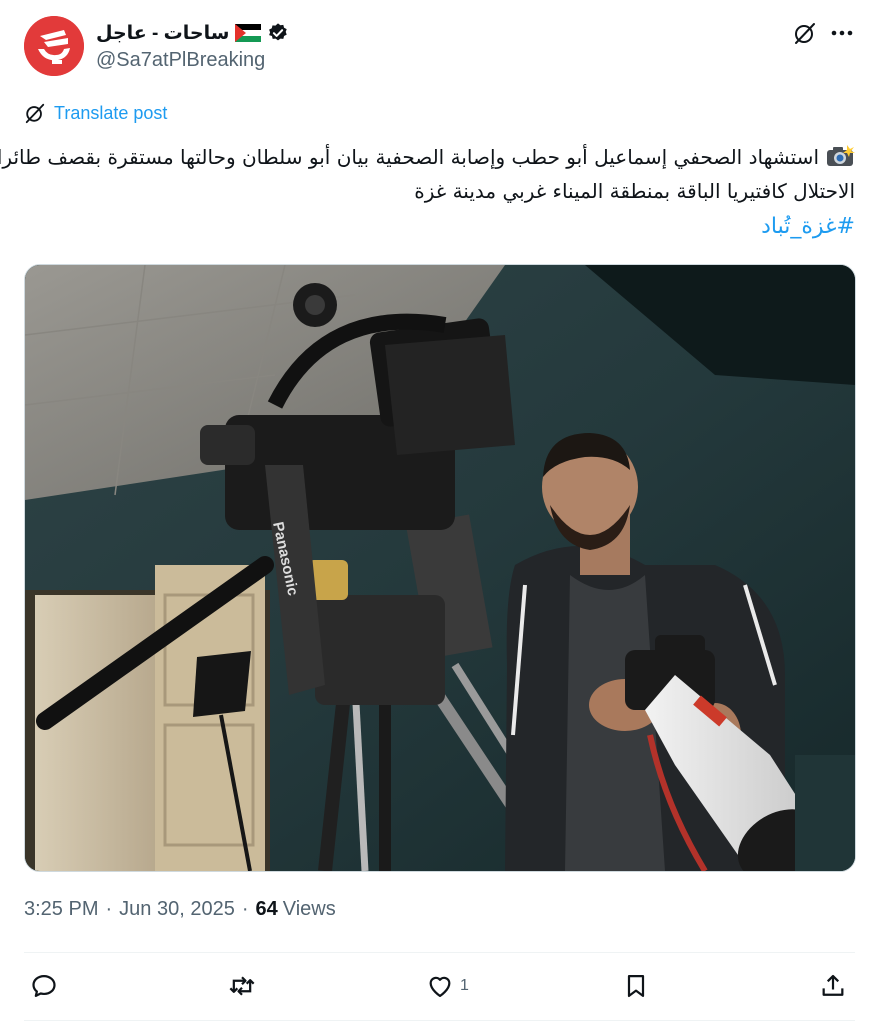 This screenshot has height=1024, width=879. I want to click on reply-button, so click(47, 986).